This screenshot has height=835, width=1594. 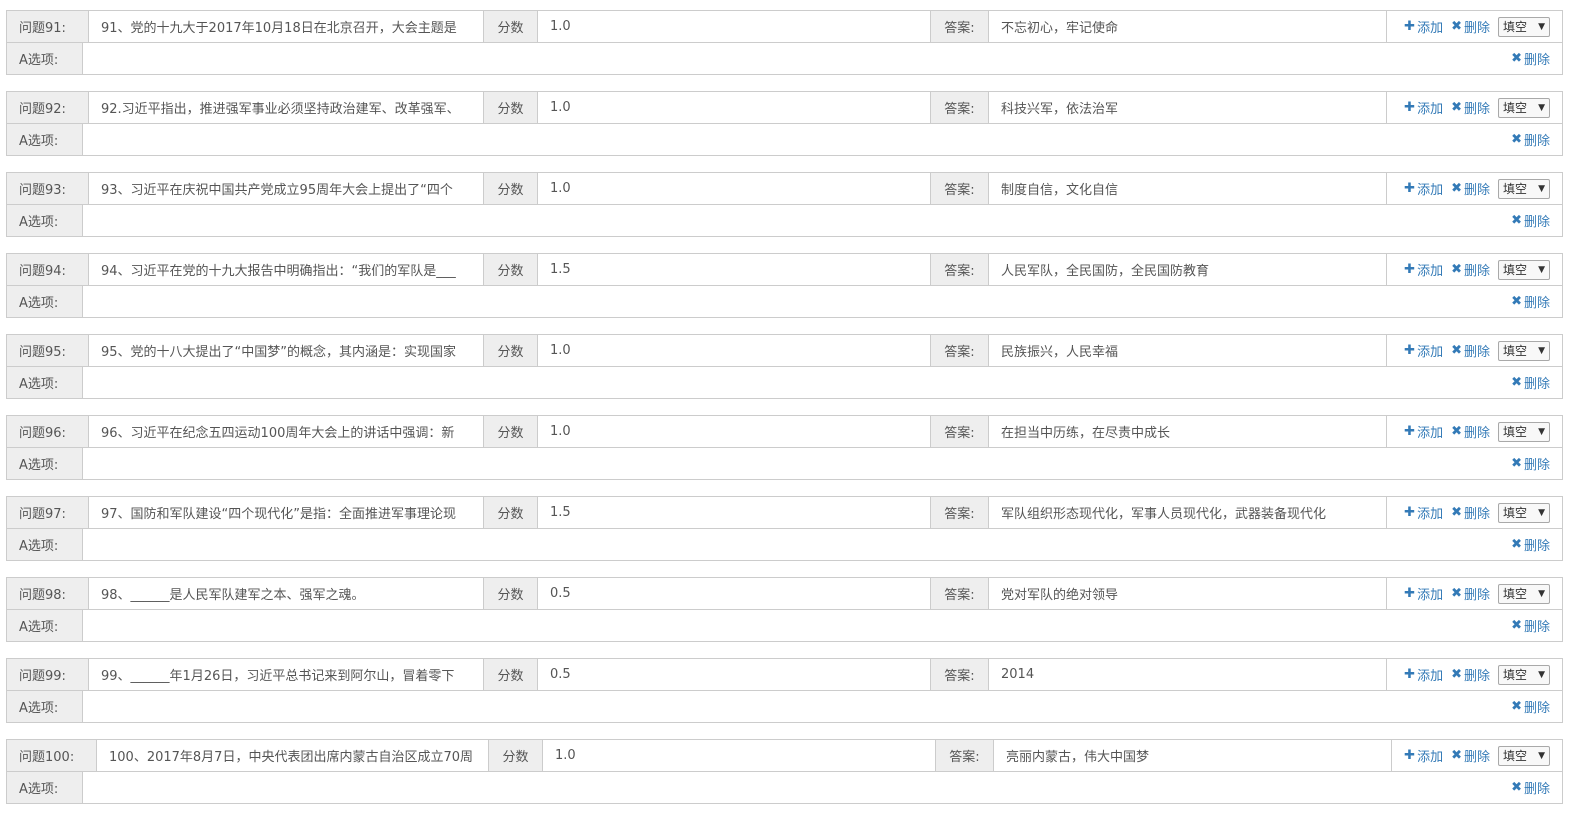 I want to click on question-text-input: 100、2017年8月7日，中央代表团出席内蒙古自治区成立70周, so click(x=293, y=755).